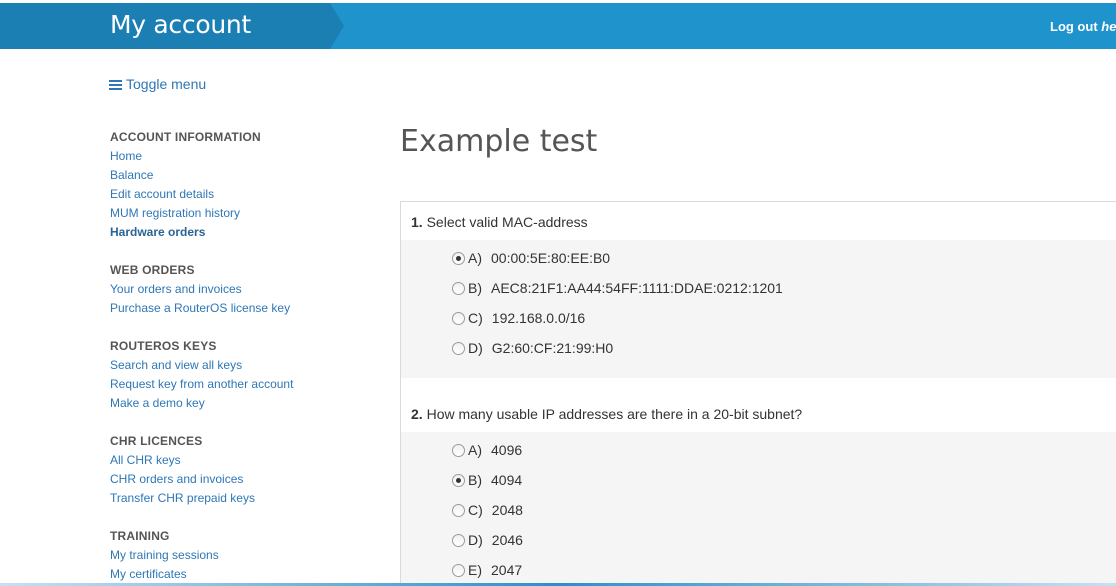  What do you see at coordinates (115, 84) in the screenshot?
I see `hamburger-icon` at bounding box center [115, 84].